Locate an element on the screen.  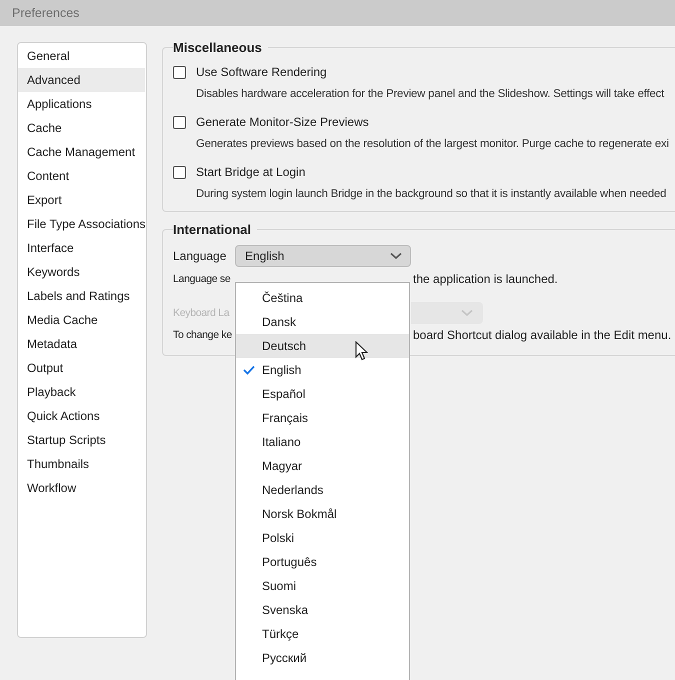
menu-item: Español is located at coordinates (322, 394).